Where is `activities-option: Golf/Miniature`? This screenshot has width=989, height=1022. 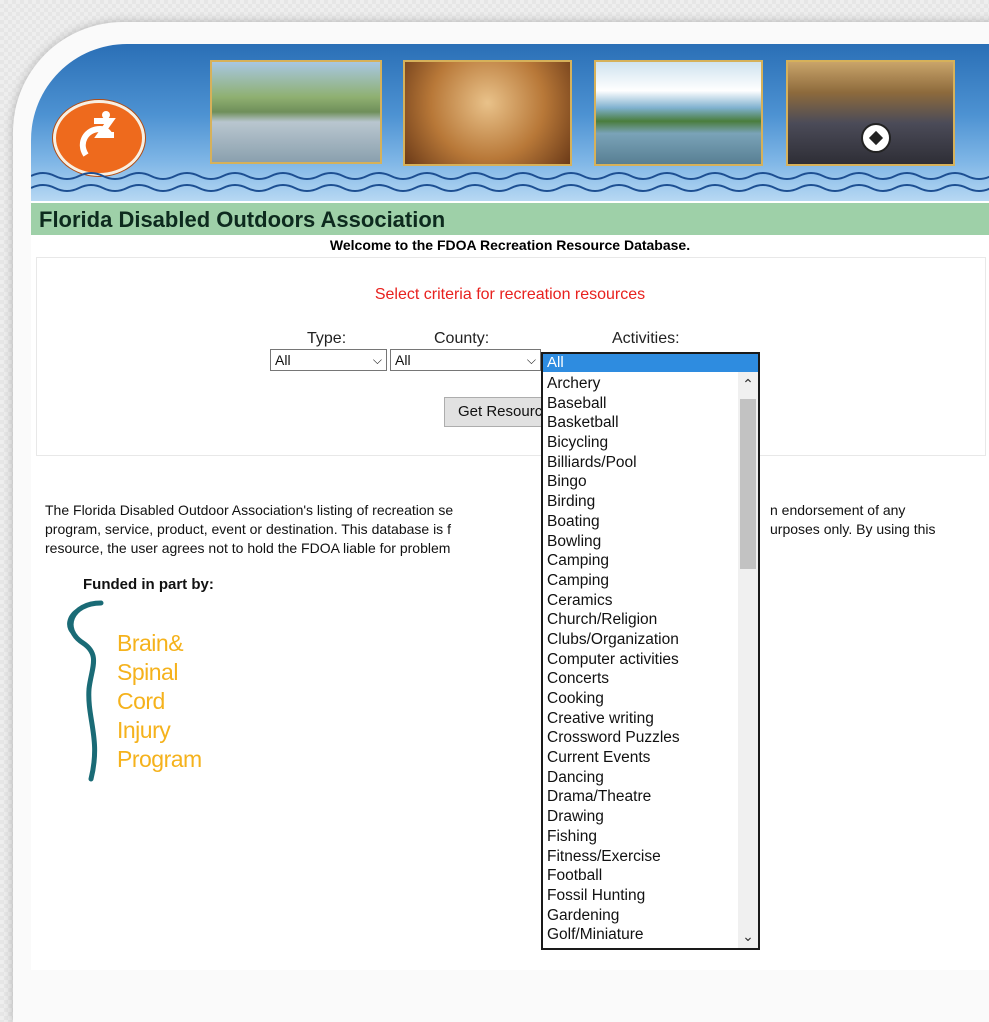 activities-option: Golf/Miniature is located at coordinates (641, 935).